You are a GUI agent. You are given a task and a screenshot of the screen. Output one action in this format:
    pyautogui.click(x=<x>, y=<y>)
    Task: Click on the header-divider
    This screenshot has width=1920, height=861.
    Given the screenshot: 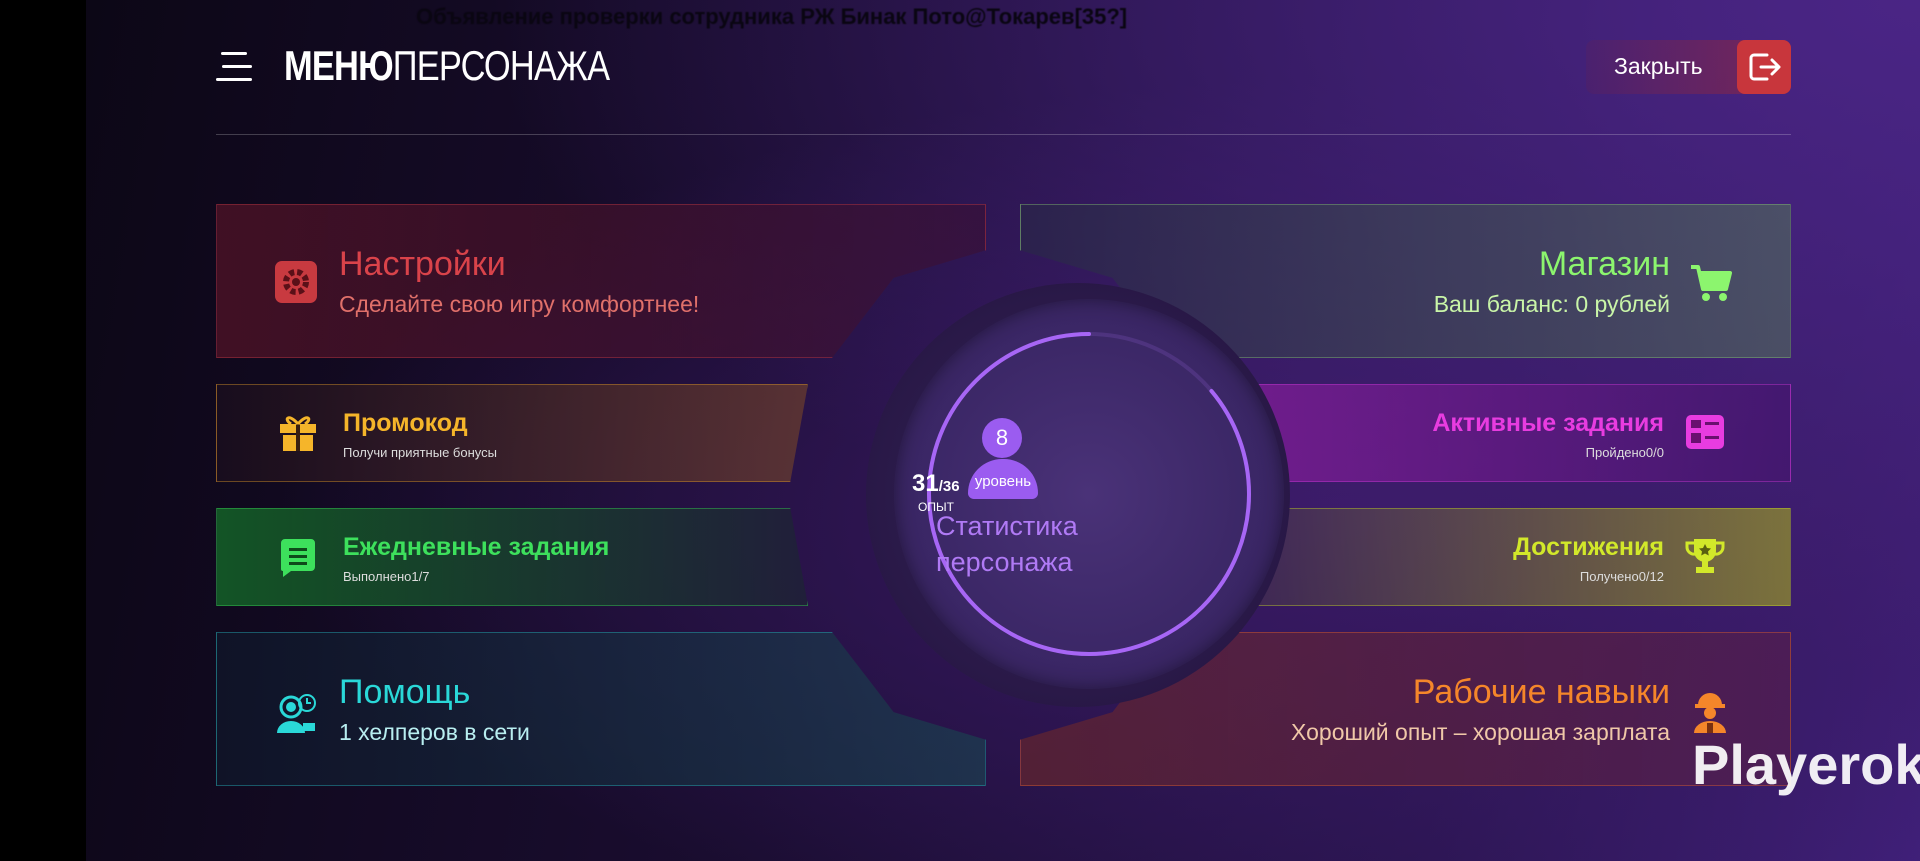 What is the action you would take?
    pyautogui.click(x=1003, y=134)
    